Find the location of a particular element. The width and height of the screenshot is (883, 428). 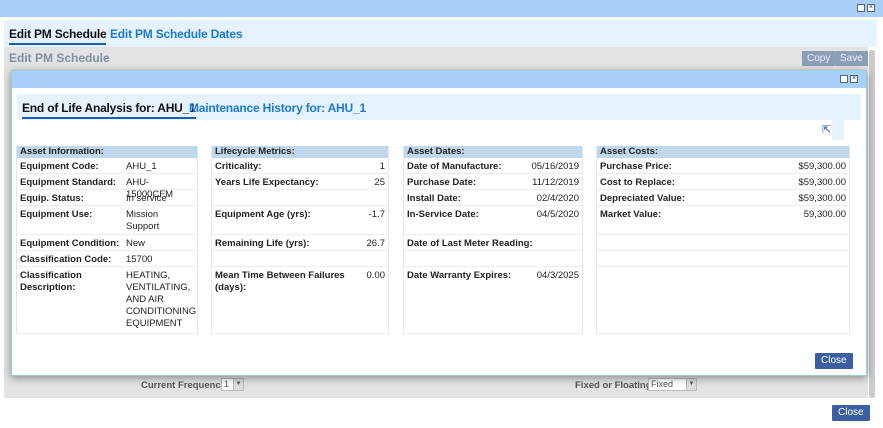

row-value: 05/16/2019 is located at coordinates (555, 166).